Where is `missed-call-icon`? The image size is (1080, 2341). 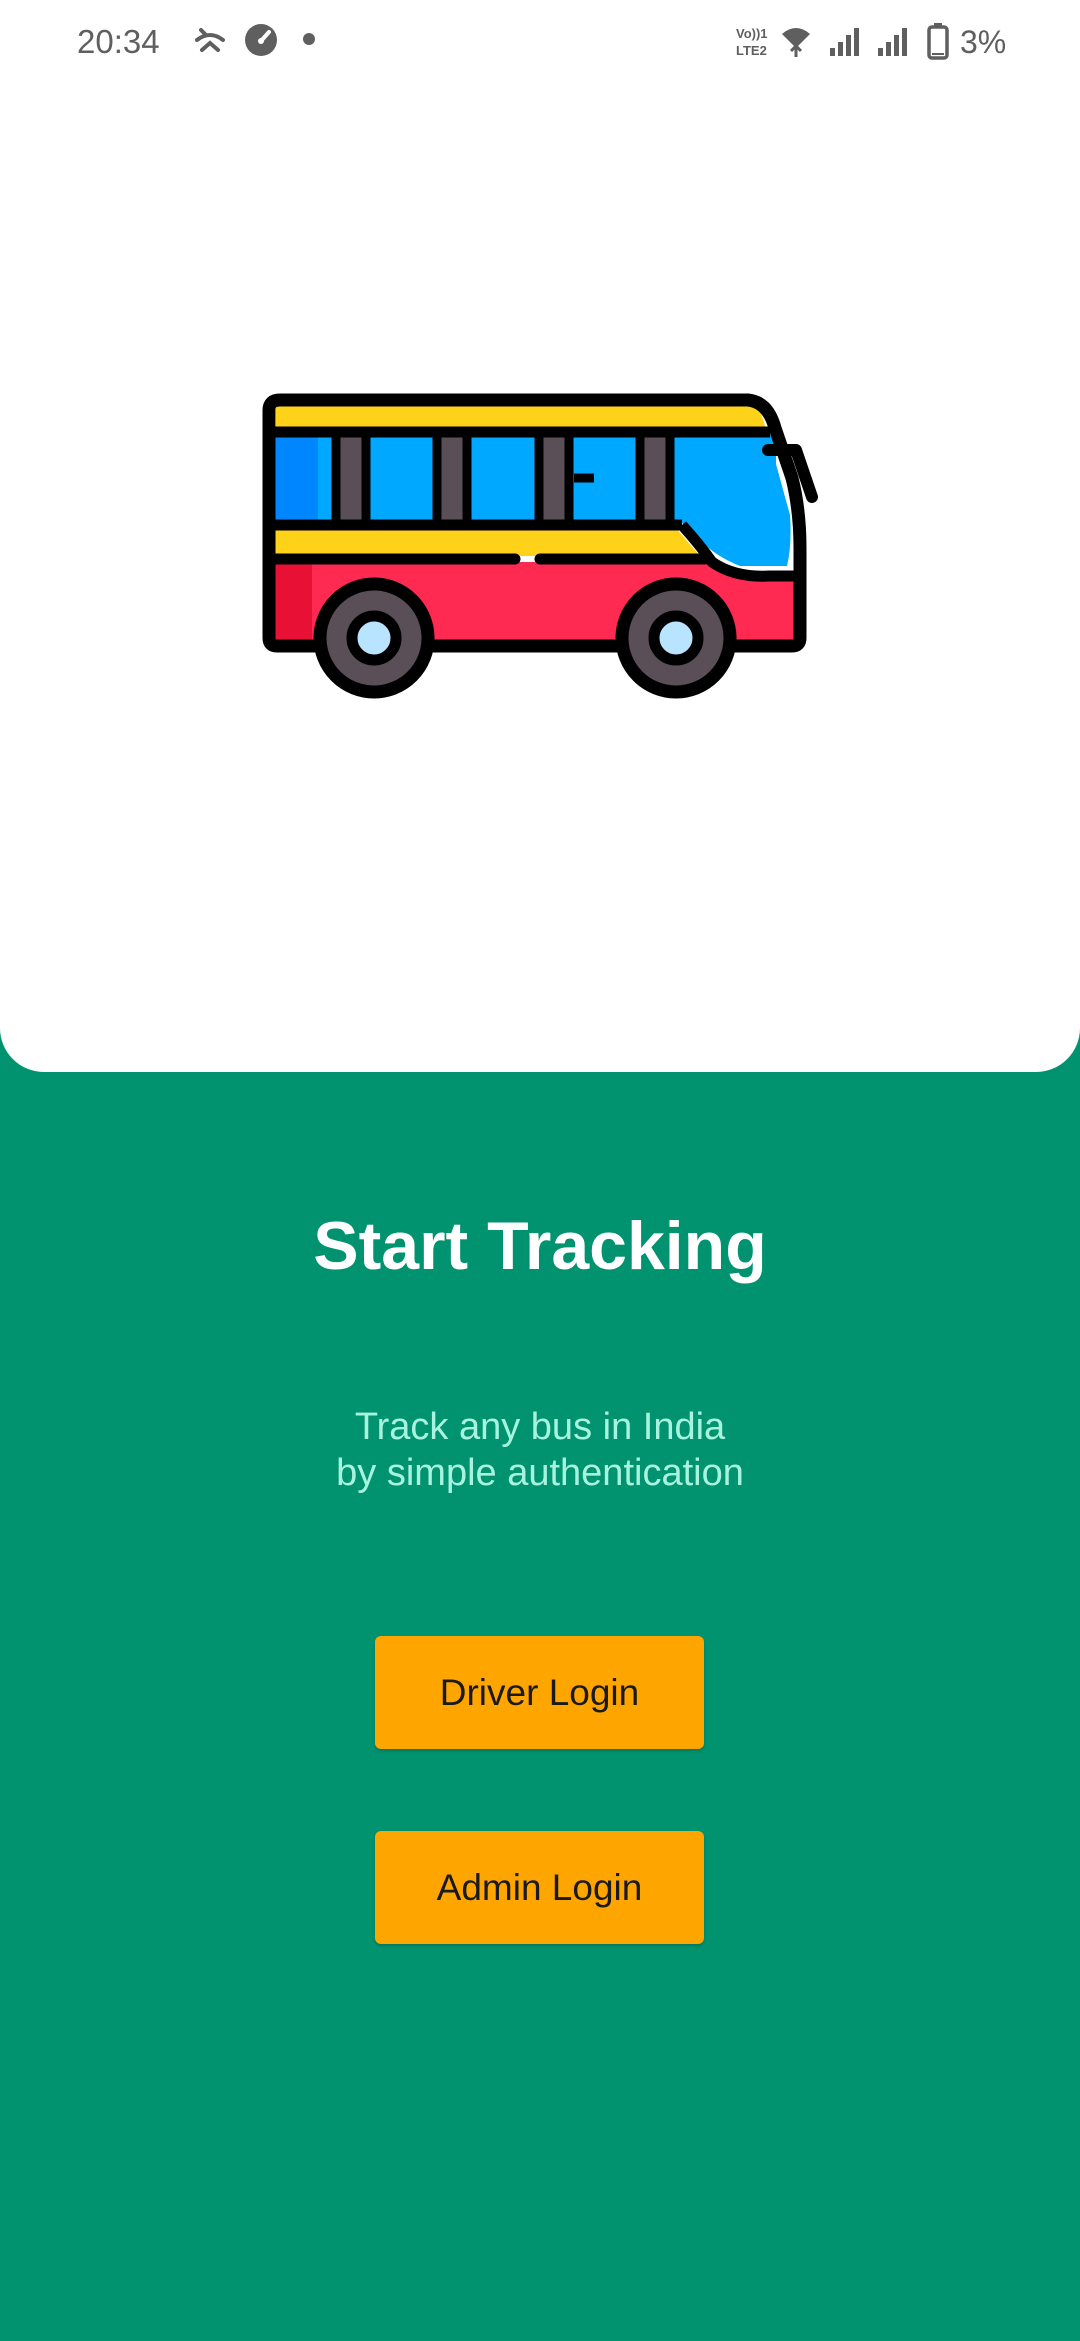 missed-call-icon is located at coordinates (210, 44).